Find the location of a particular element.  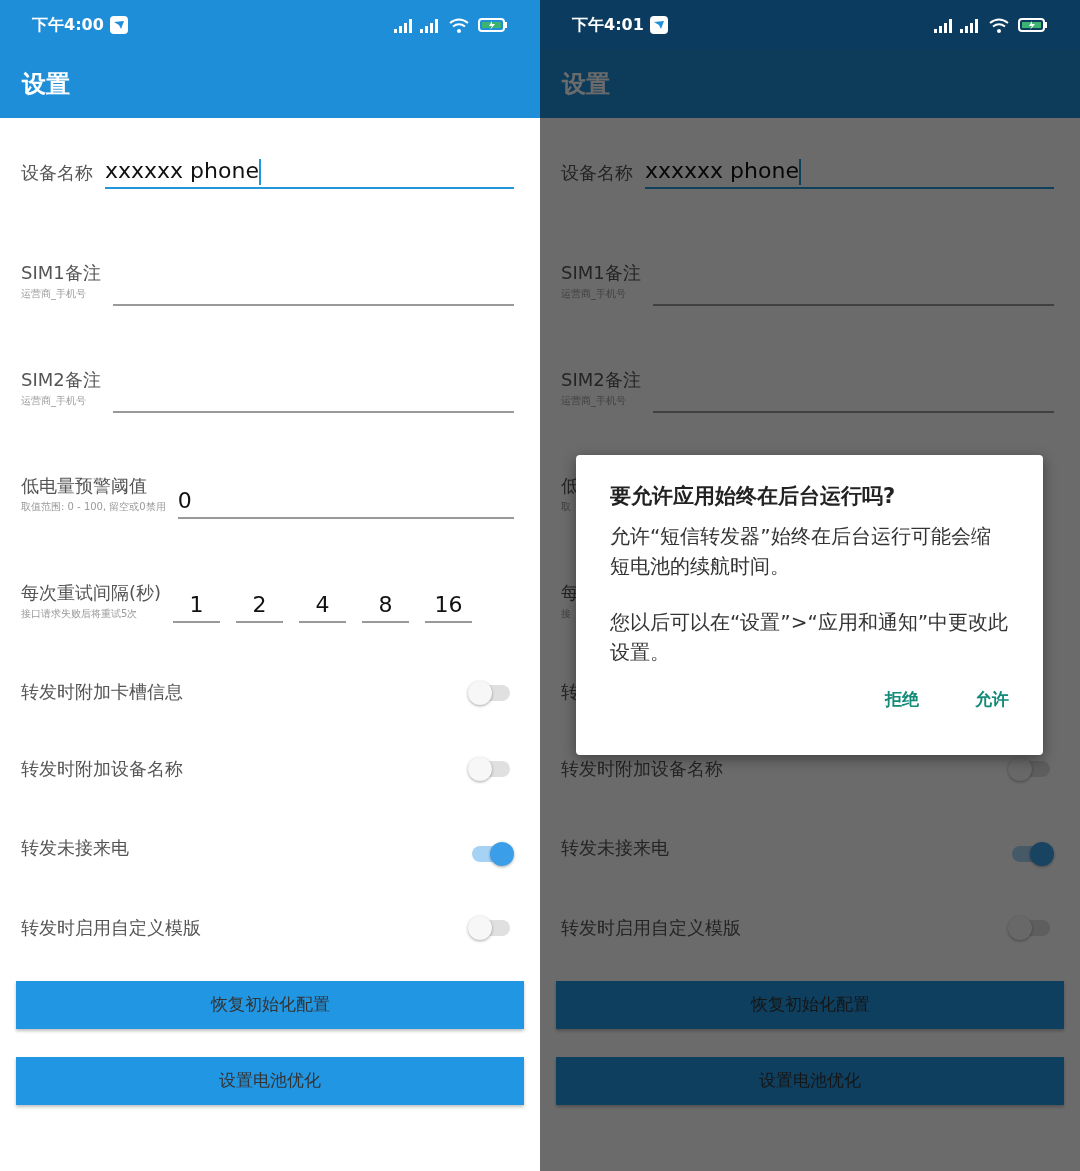

field-hint: 接口请求失败后将重试5次 is located at coordinates (80, 614).